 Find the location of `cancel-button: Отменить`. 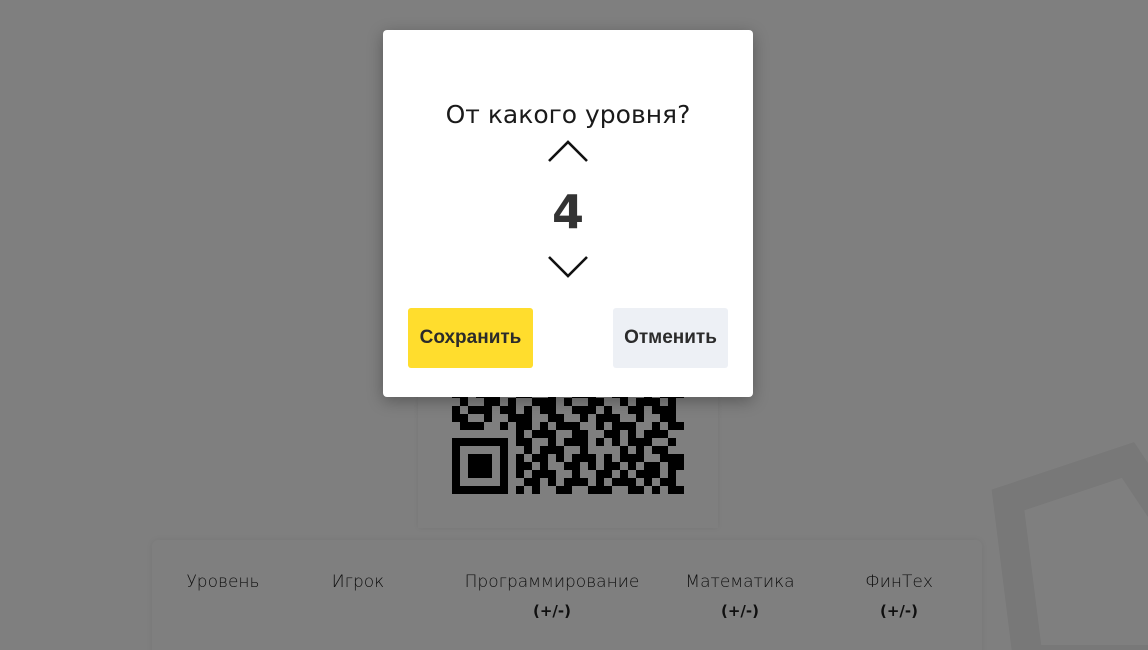

cancel-button: Отменить is located at coordinates (670, 338).